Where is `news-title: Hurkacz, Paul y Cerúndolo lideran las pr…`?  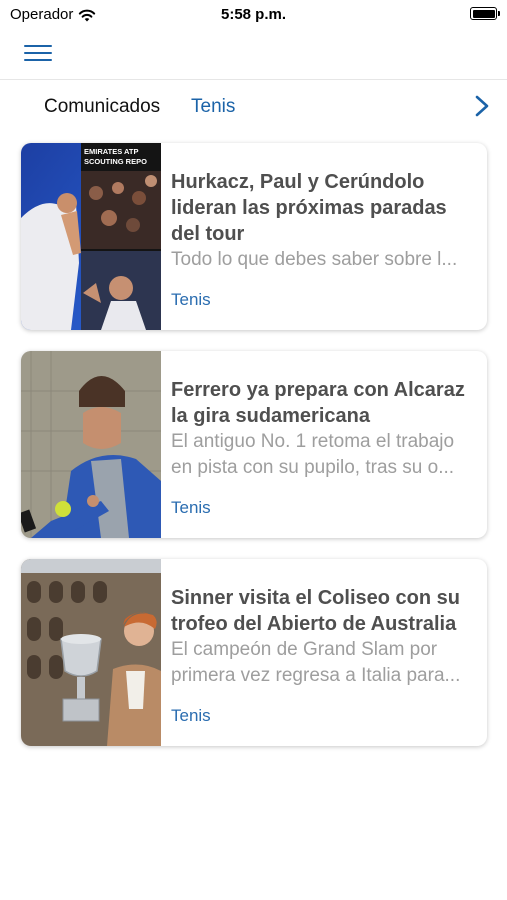
news-title: Hurkacz, Paul y Cerúndolo lideran las pr… is located at coordinates (309, 208).